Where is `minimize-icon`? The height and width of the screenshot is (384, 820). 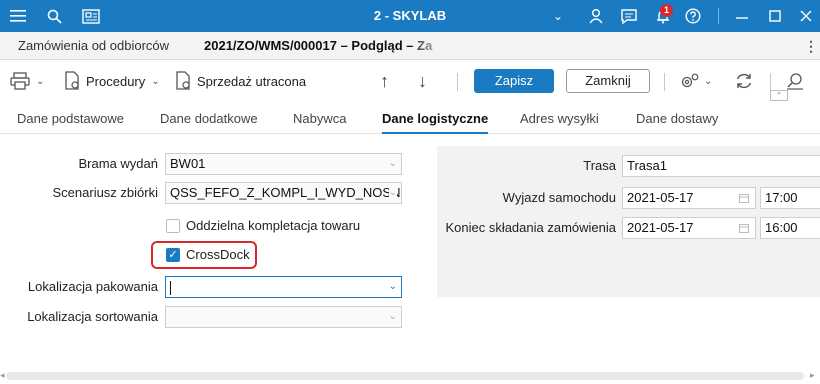
minimize-icon is located at coordinates (742, 16).